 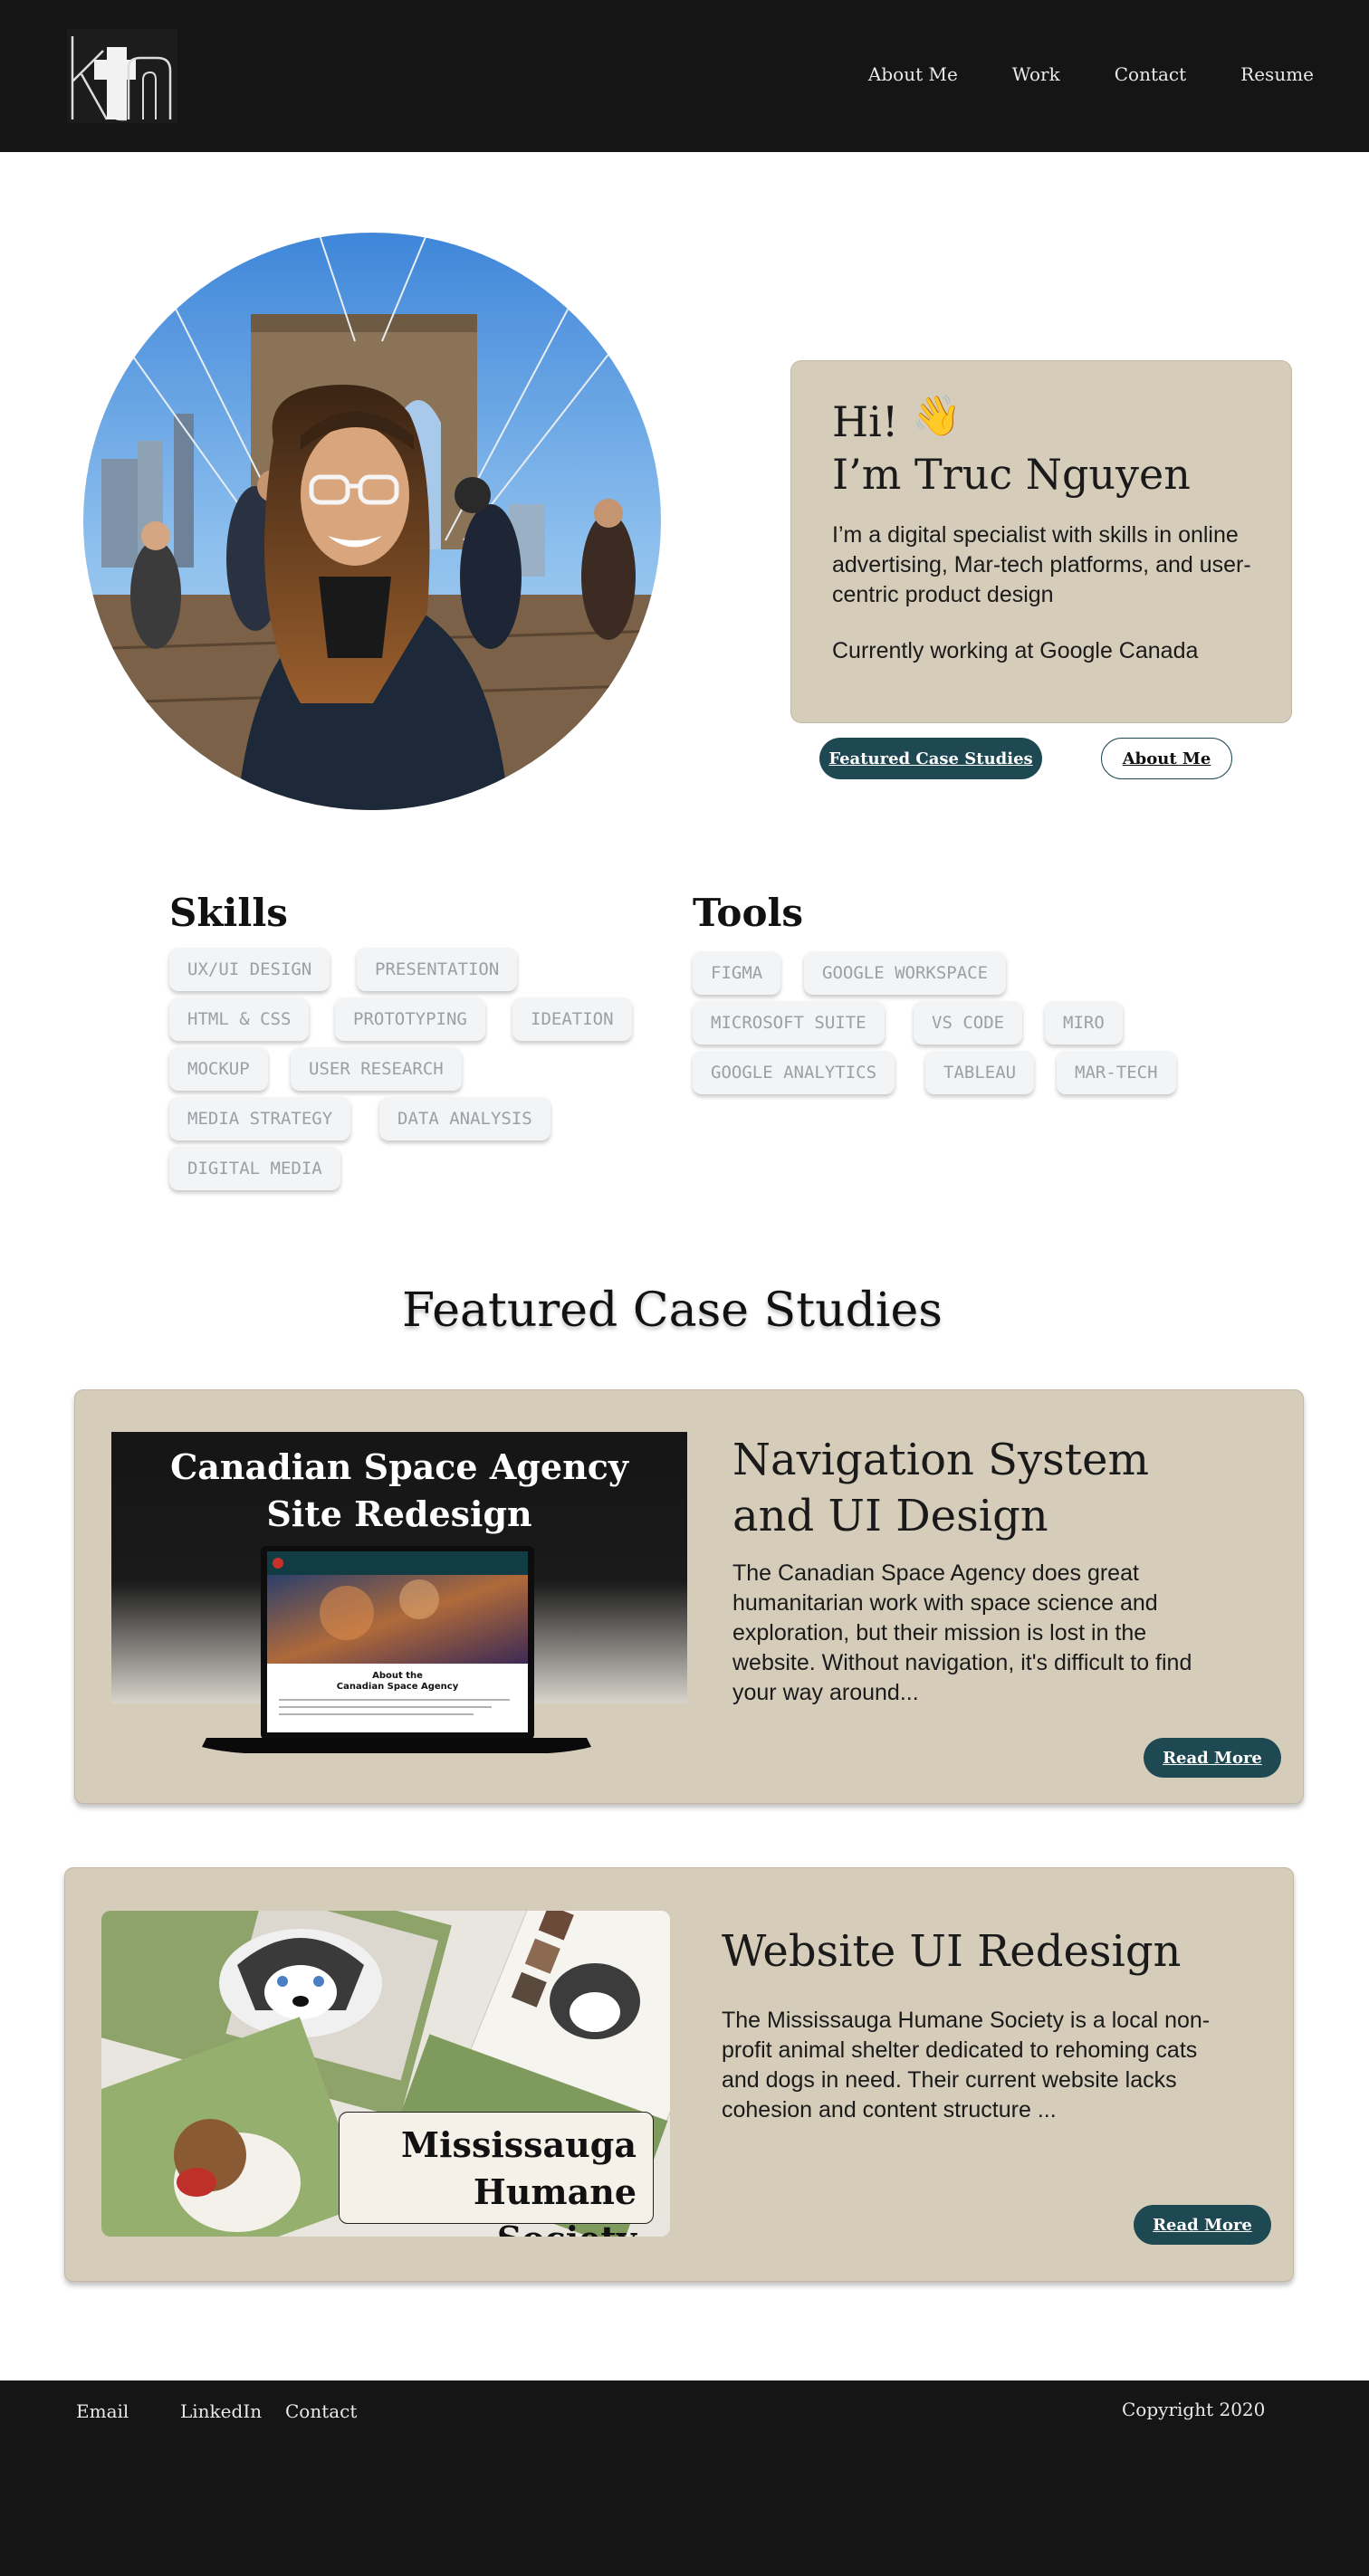 I want to click on nav-work: Work, so click(x=1036, y=74).